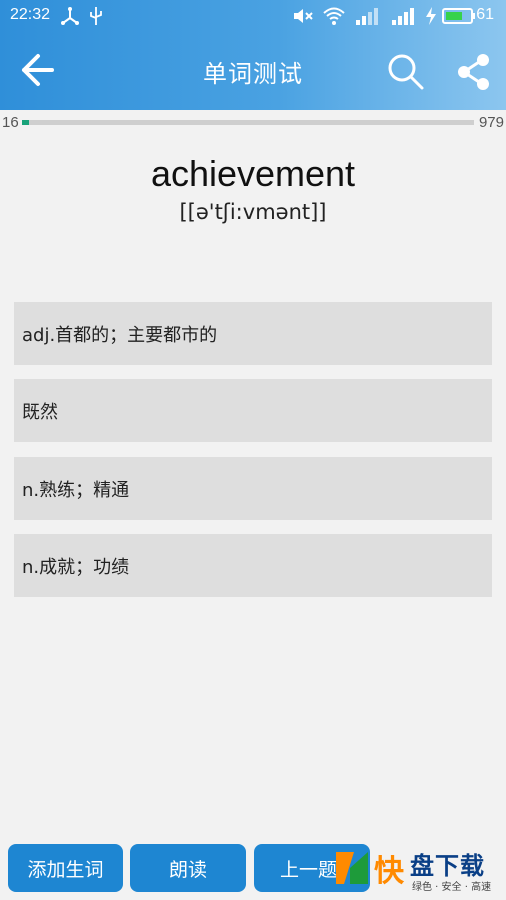 This screenshot has width=506, height=900. I want to click on watermark-char: 快, so click(389, 871).